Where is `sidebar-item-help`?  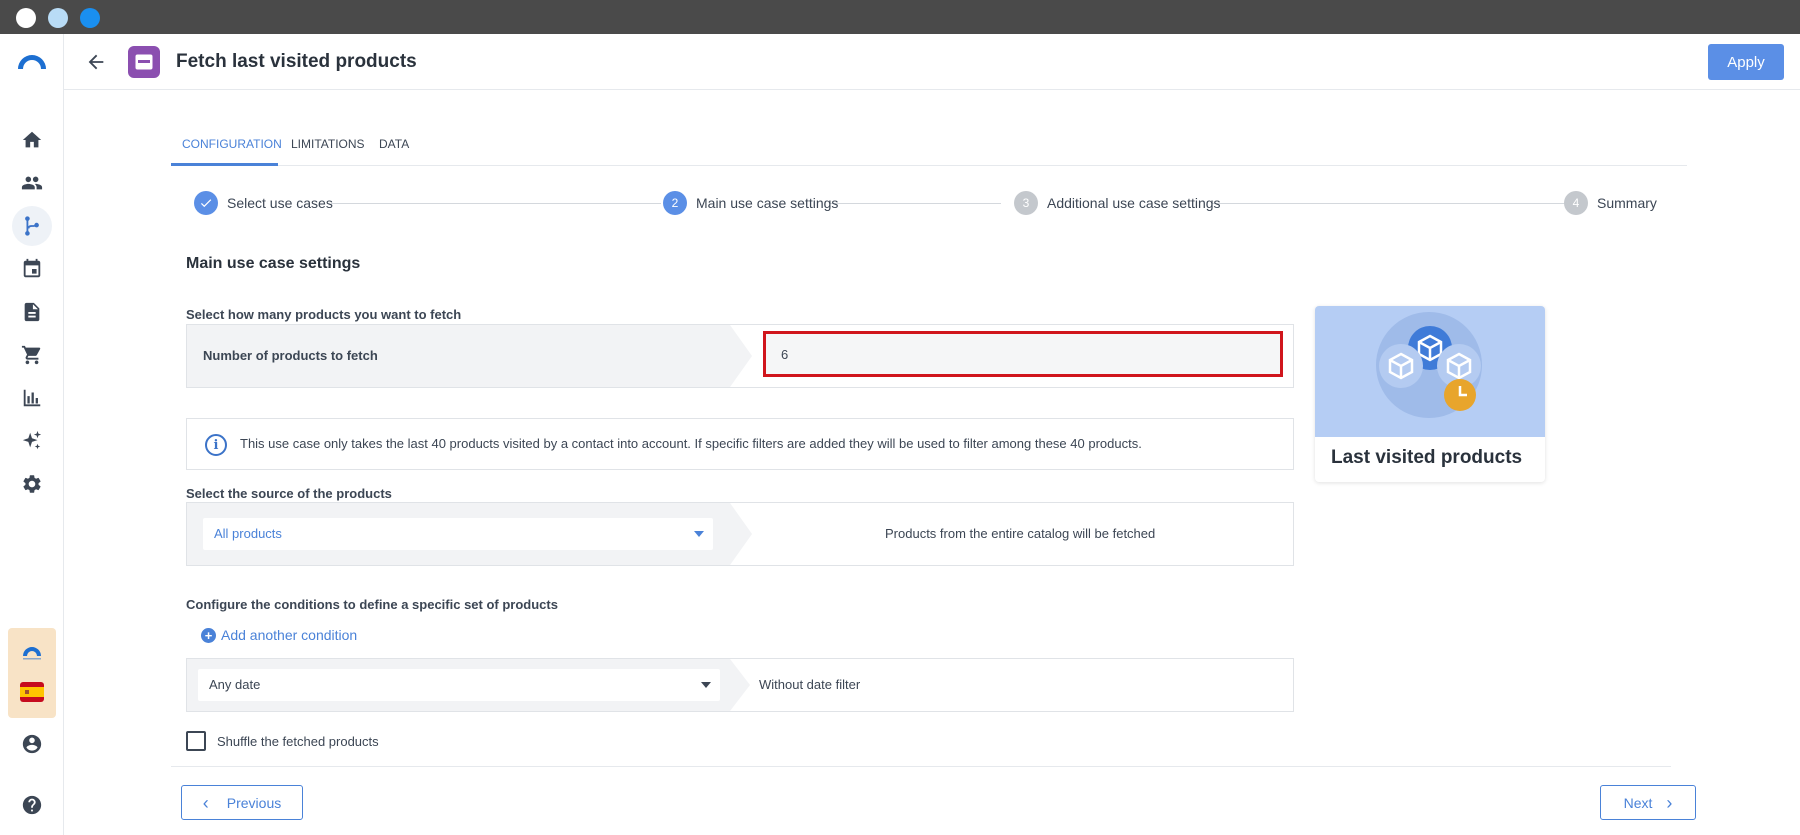 sidebar-item-help is located at coordinates (32, 805).